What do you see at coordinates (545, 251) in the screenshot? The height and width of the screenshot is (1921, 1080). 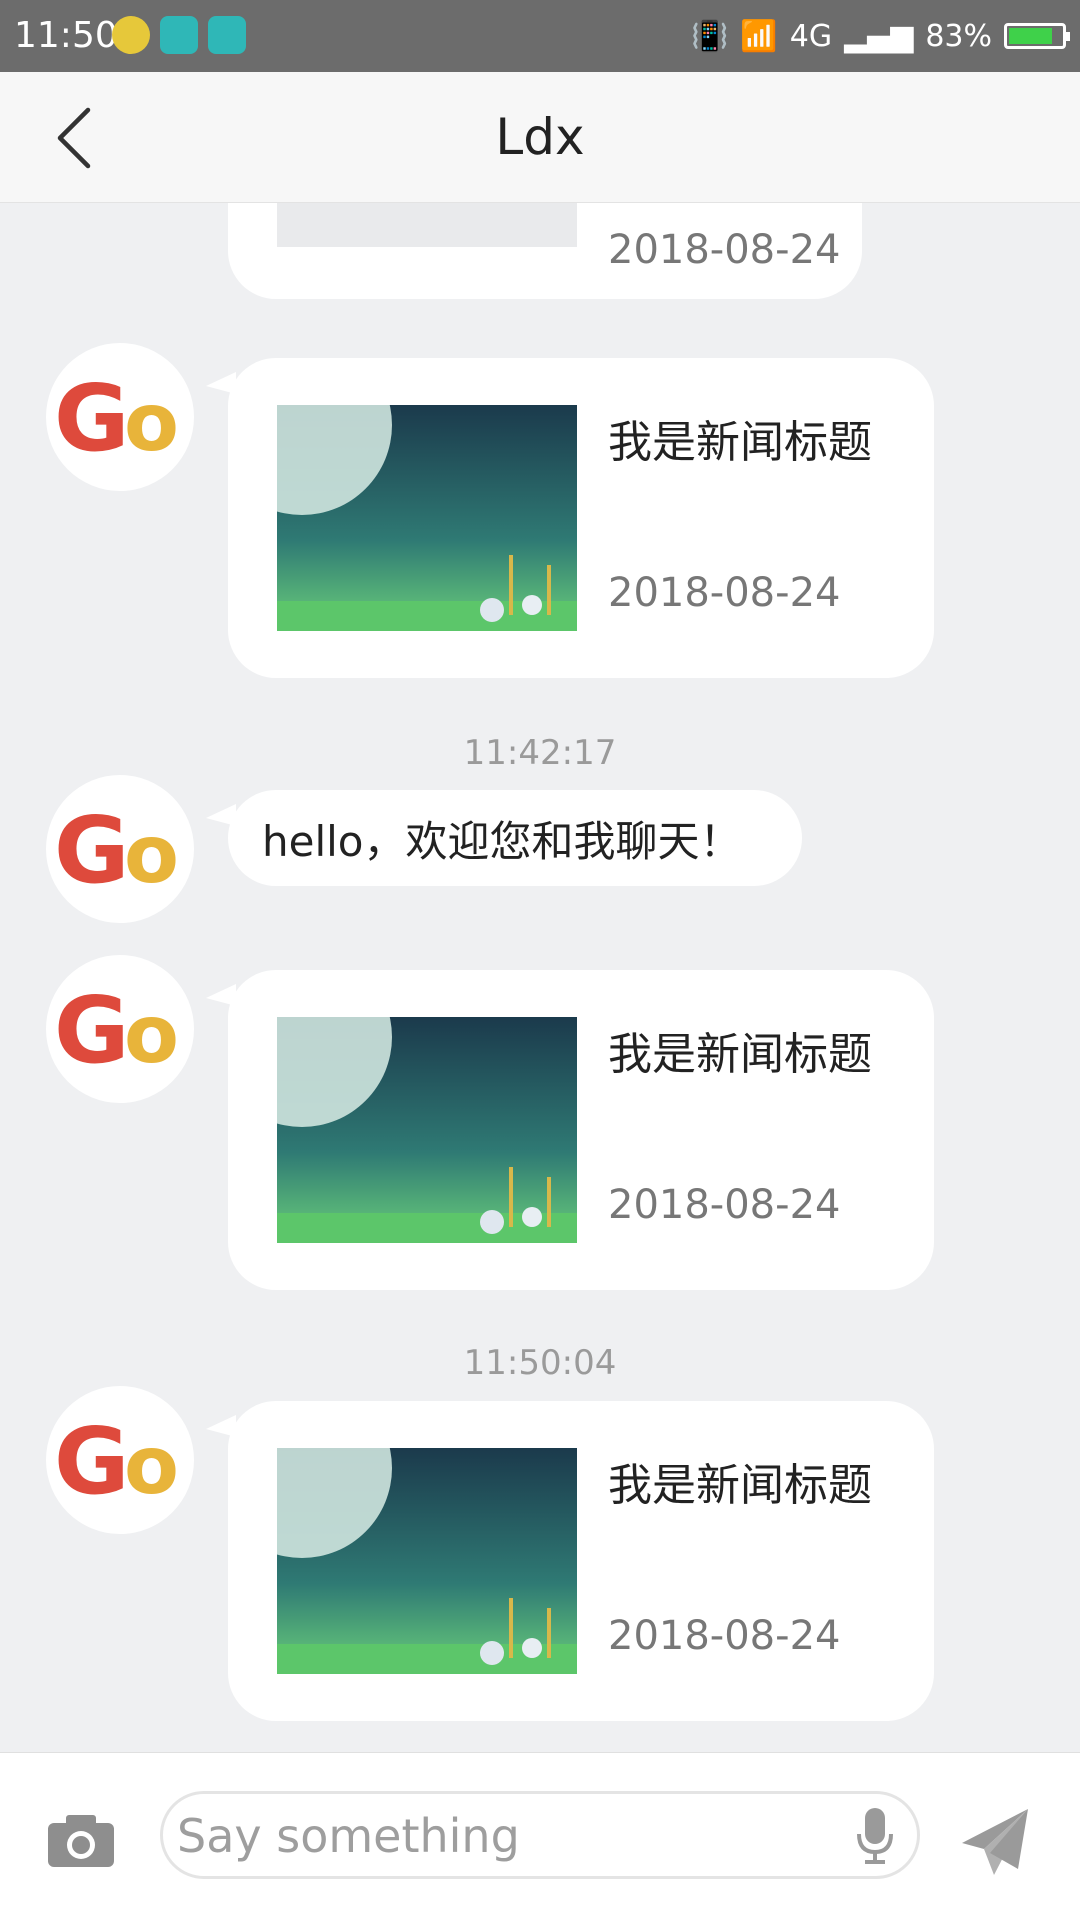 I see `news-card-message: 2018-08-24` at bounding box center [545, 251].